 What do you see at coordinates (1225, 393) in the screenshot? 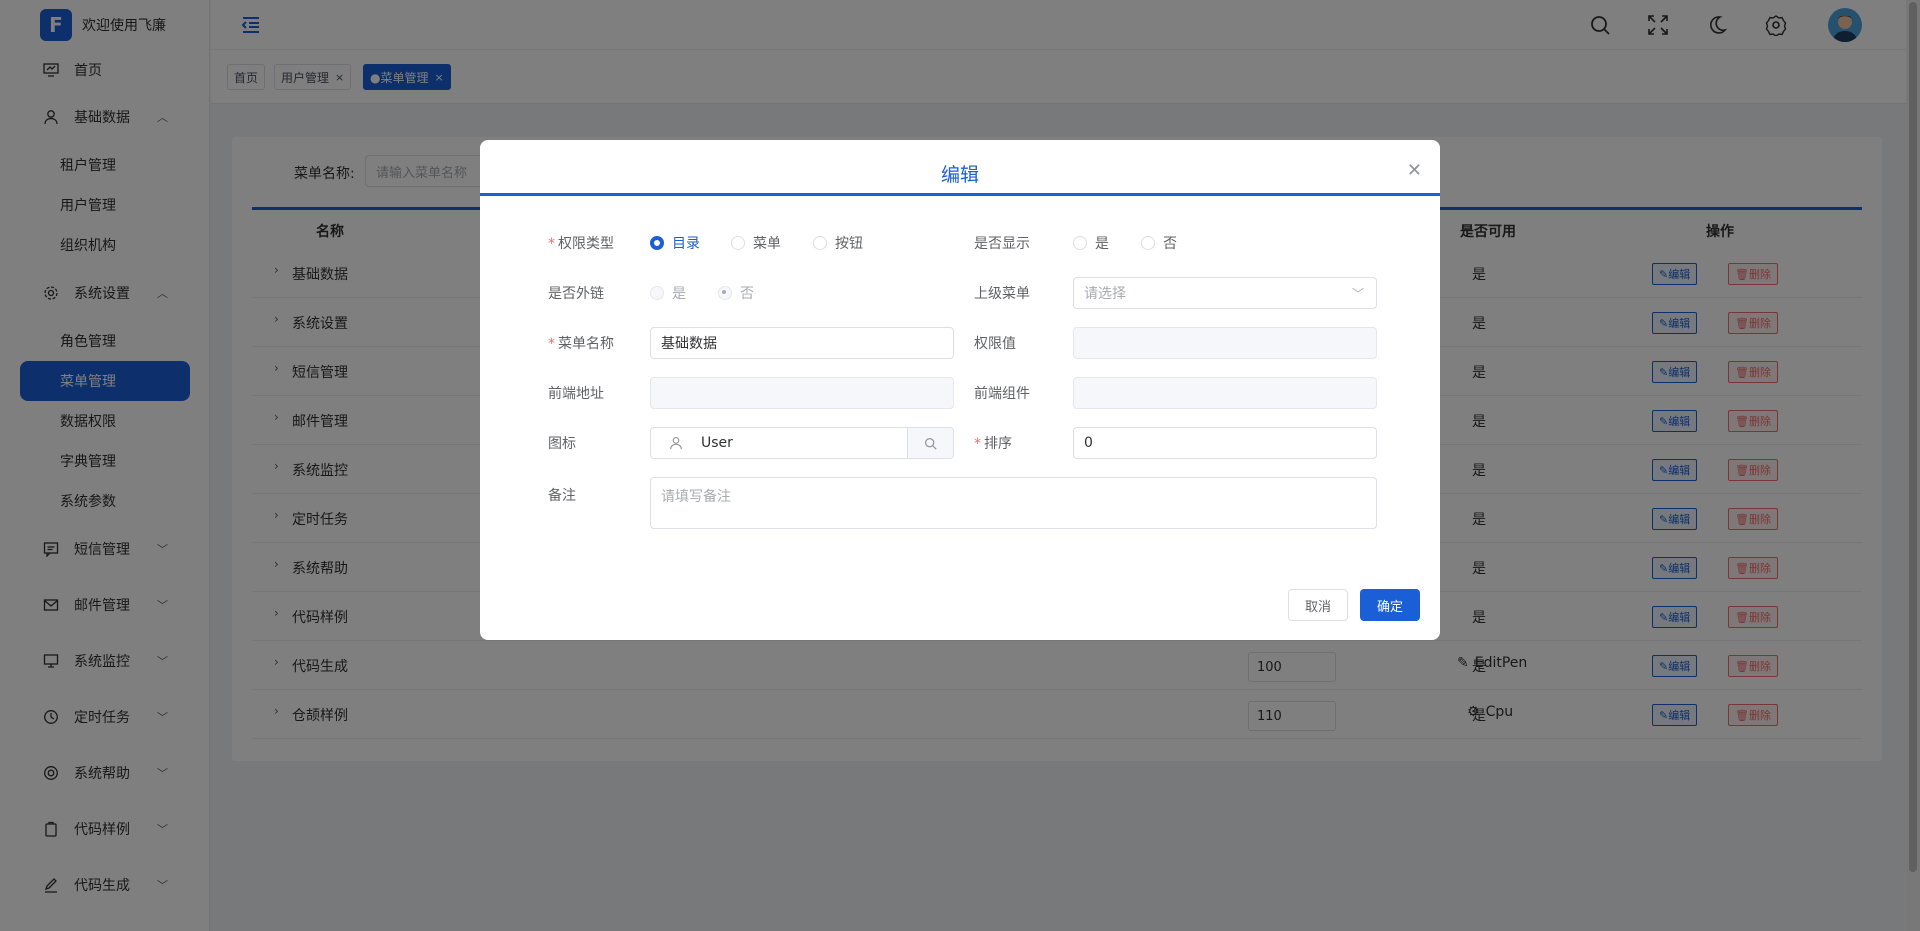
I see `front-component-input` at bounding box center [1225, 393].